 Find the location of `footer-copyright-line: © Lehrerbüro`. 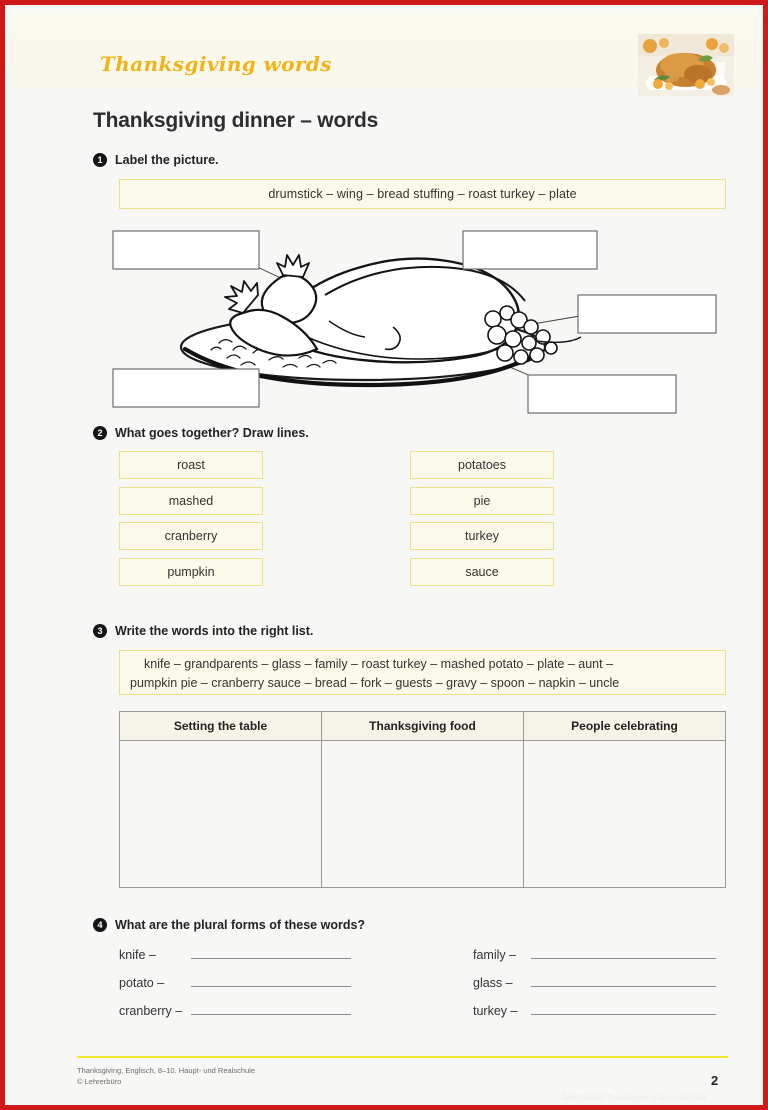

footer-copyright-line: © Lehrerbüro is located at coordinates (99, 1081).